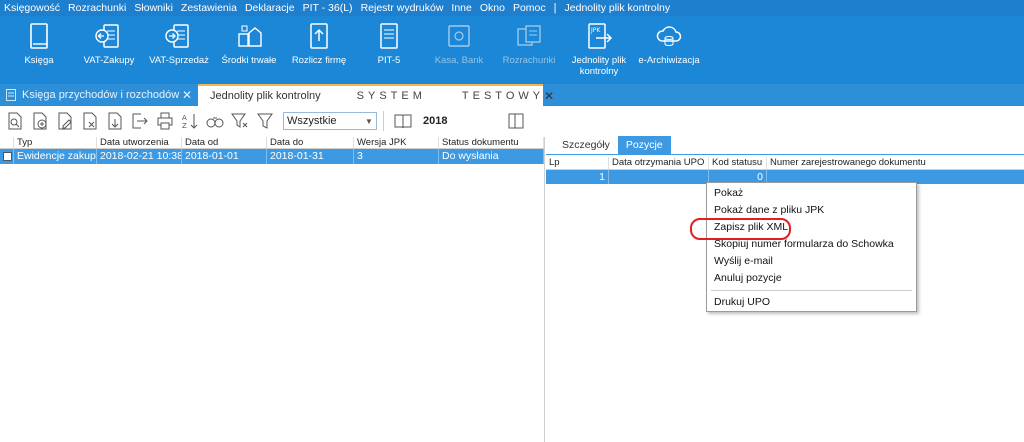 This screenshot has width=1024, height=442. I want to click on column-header-wersja-jpk: Wersja JPK, so click(396, 142).